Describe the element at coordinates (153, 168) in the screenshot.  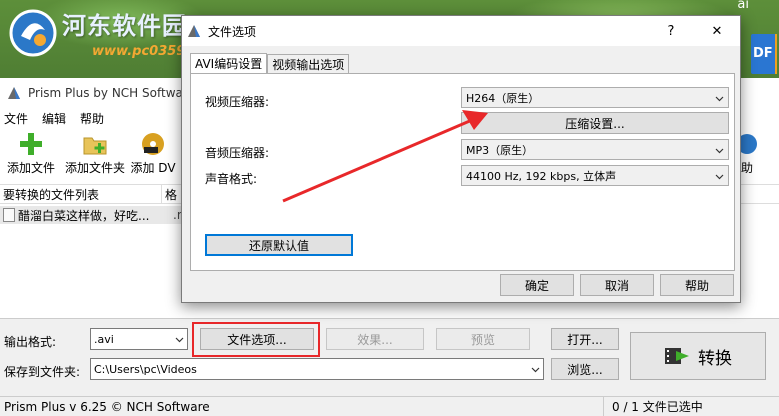
I see `add-dvd-label: 添加 DV` at that location.